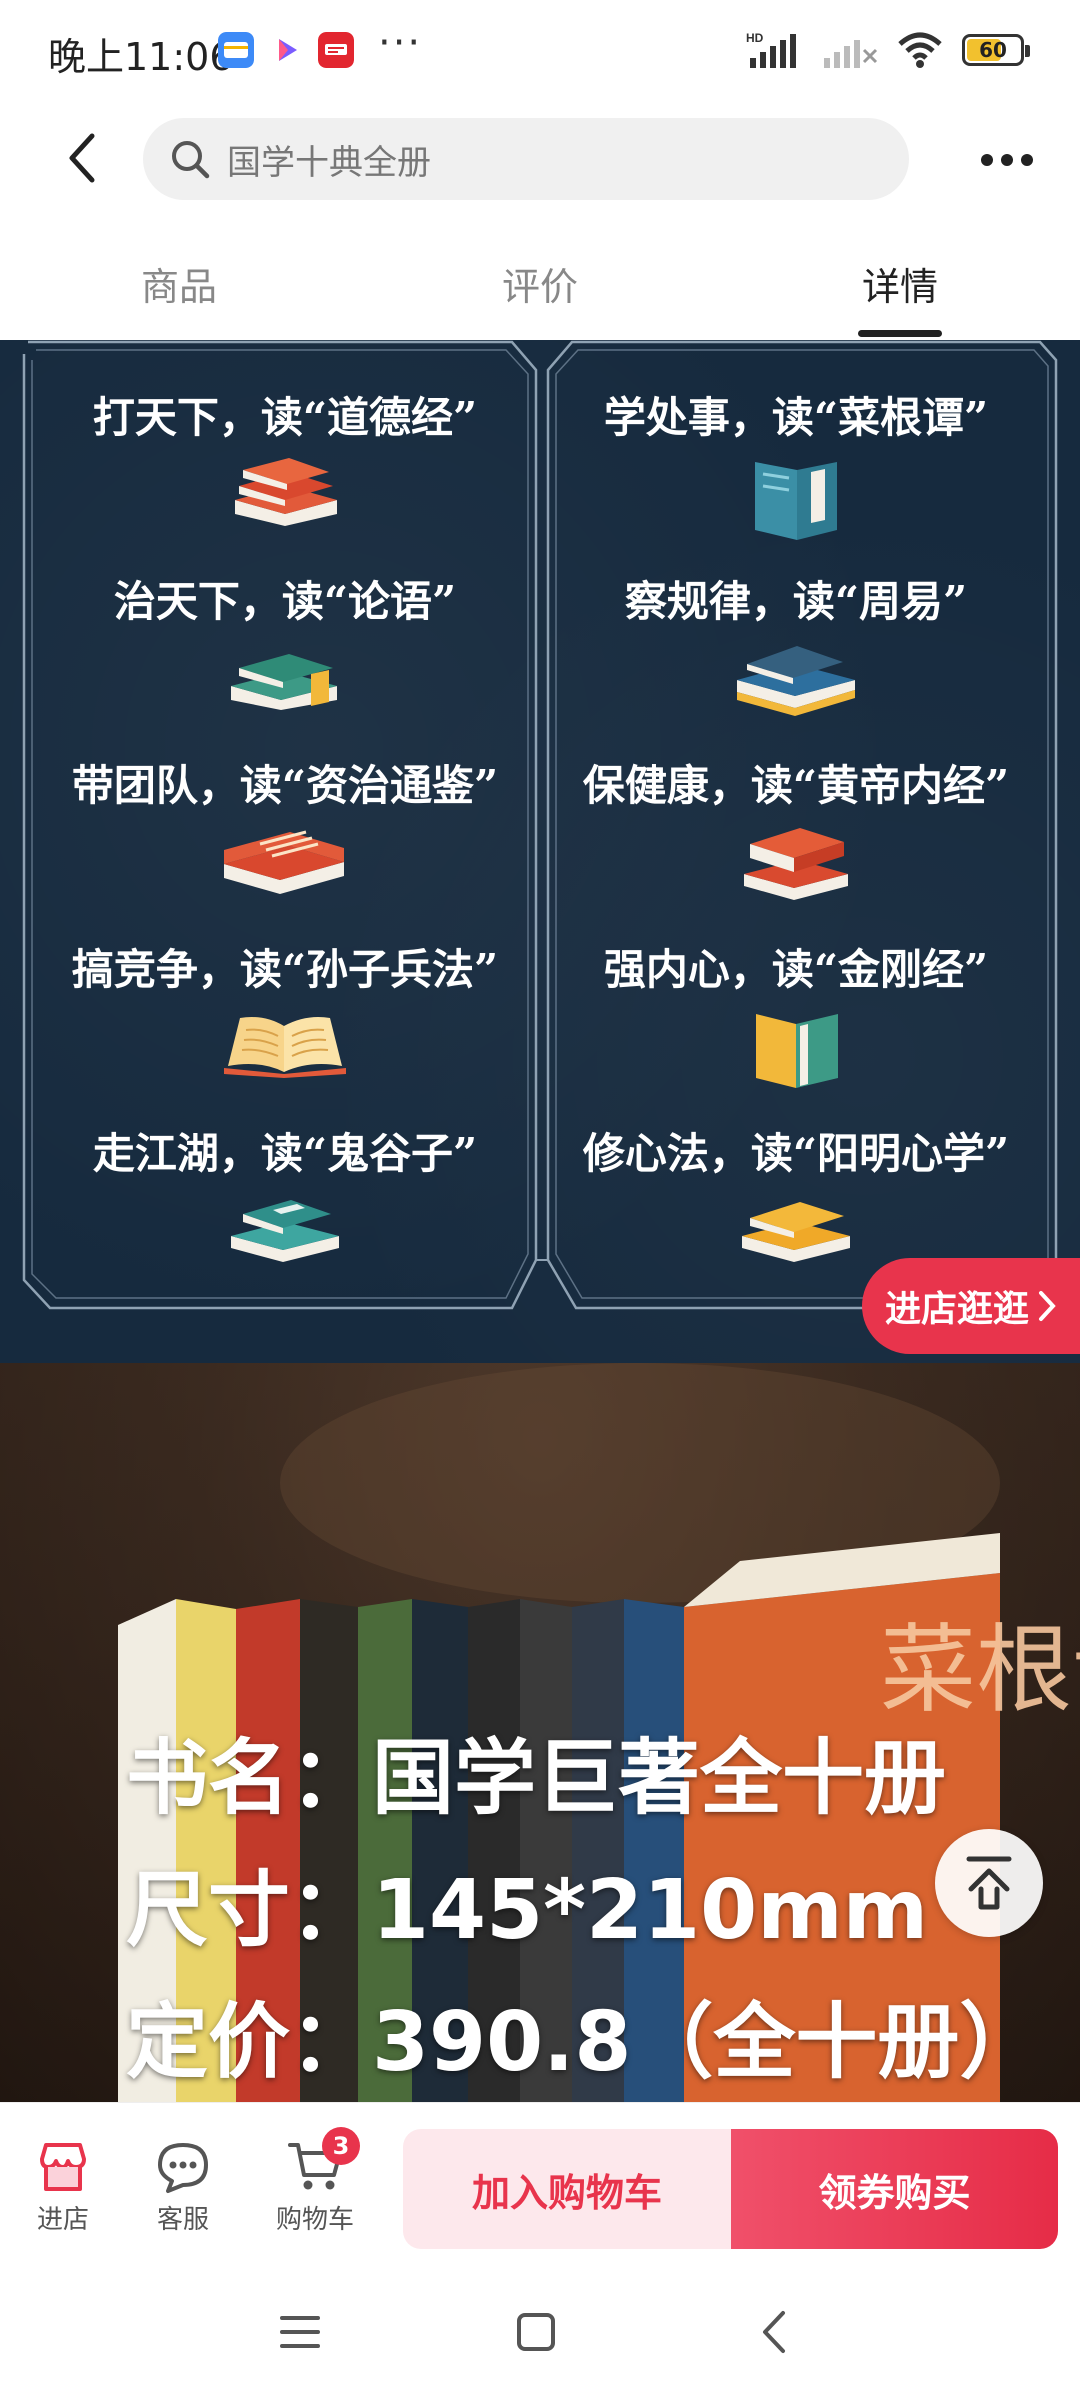  Describe the element at coordinates (956, 1309) in the screenshot. I see `visit-store-label: 进店逛逛` at that location.